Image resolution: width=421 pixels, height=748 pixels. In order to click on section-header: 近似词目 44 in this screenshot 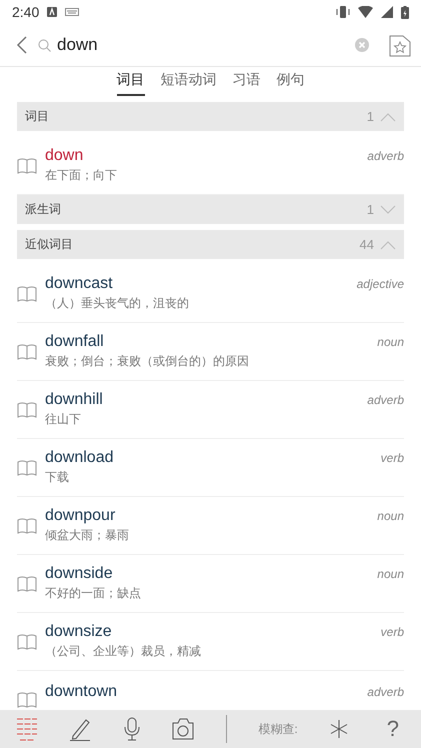, I will do `click(210, 244)`.